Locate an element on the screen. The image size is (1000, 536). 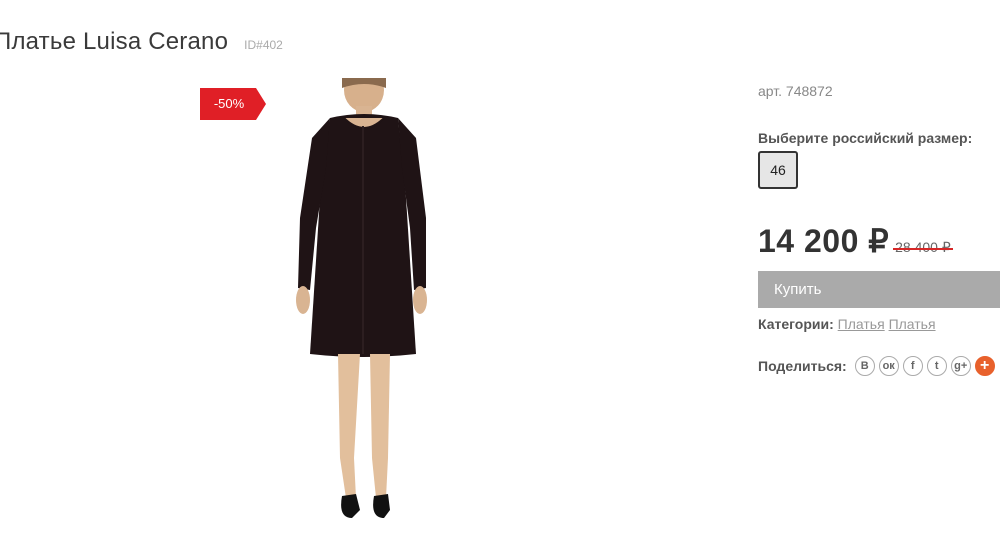
share-label: Поделиться: is located at coordinates (802, 366).